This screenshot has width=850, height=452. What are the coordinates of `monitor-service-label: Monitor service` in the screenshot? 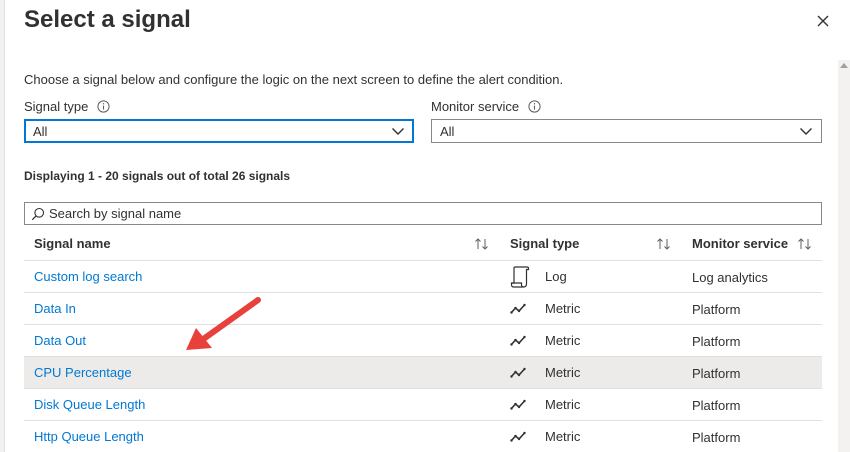 It's located at (486, 106).